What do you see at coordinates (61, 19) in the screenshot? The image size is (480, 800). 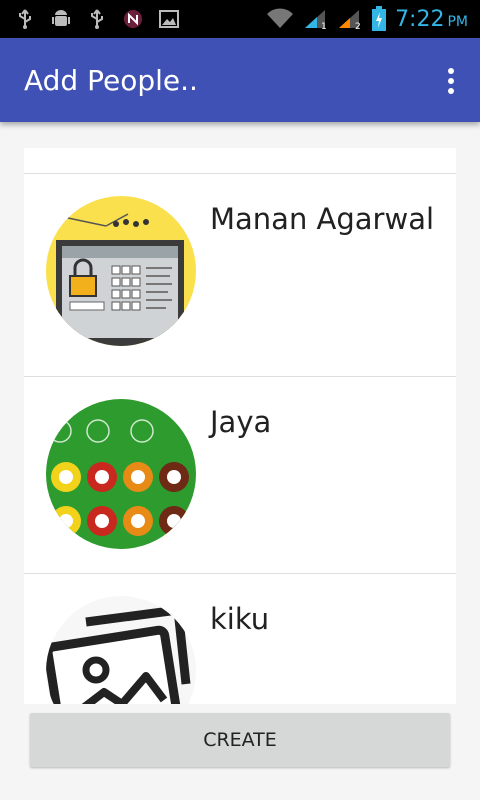 I see `android-debug-icon` at bounding box center [61, 19].